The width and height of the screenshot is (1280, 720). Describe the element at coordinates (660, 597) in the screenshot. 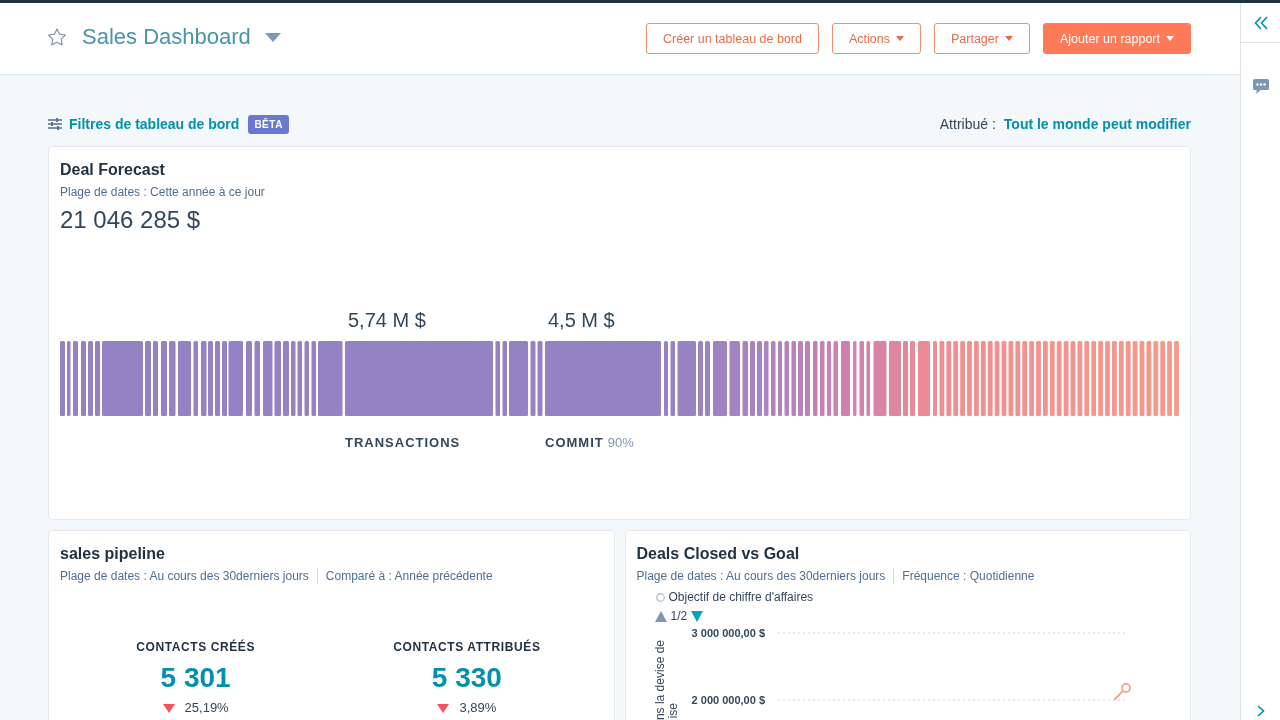

I see `legend-ring-icon` at that location.